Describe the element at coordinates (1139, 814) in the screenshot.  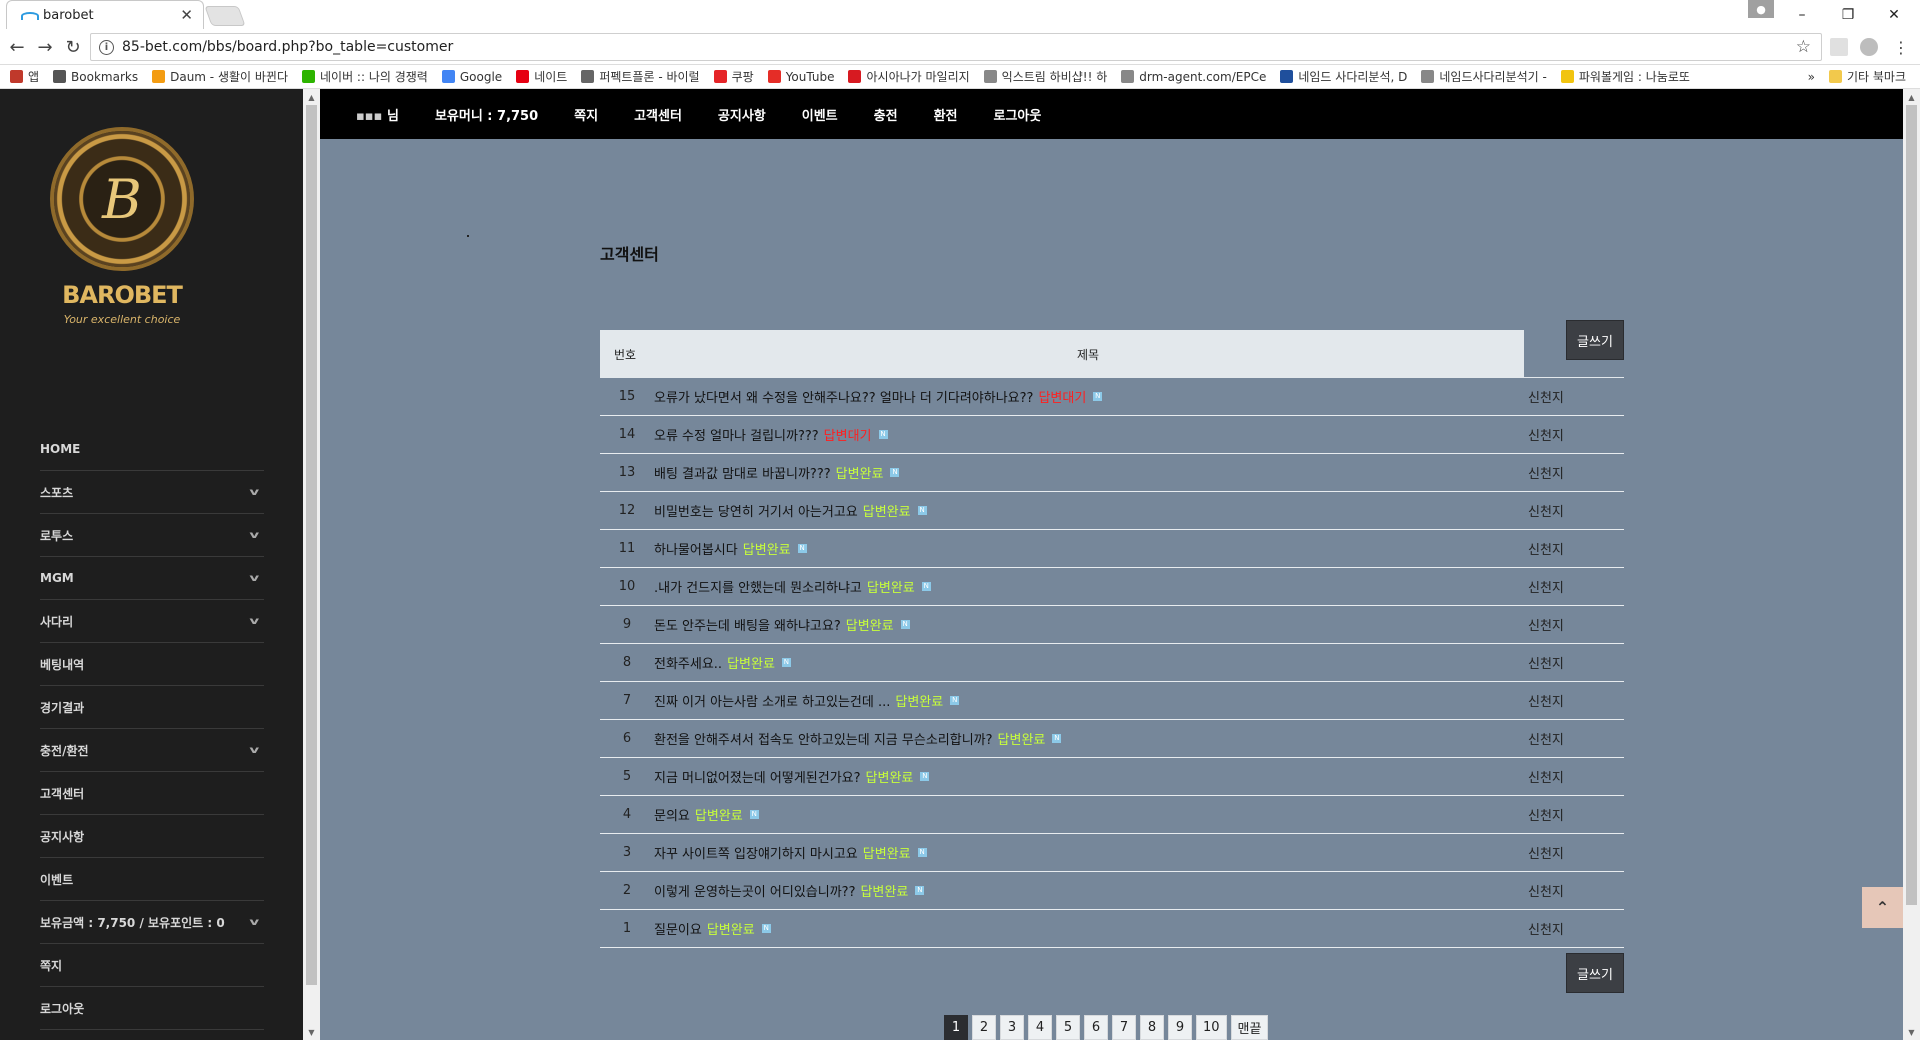
I see `post-title-cell: 문의요 답변완료 N` at that location.